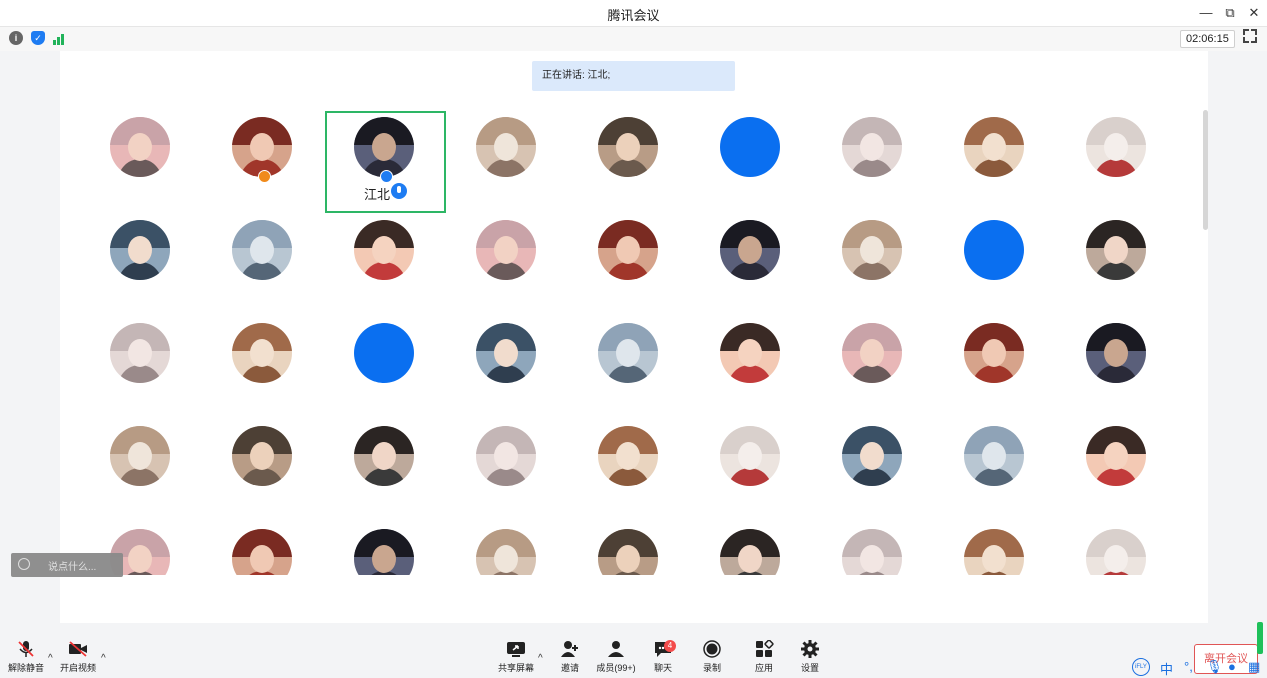 The image size is (1267, 678). What do you see at coordinates (810, 657) in the screenshot?
I see `settings-button: 设置` at bounding box center [810, 657].